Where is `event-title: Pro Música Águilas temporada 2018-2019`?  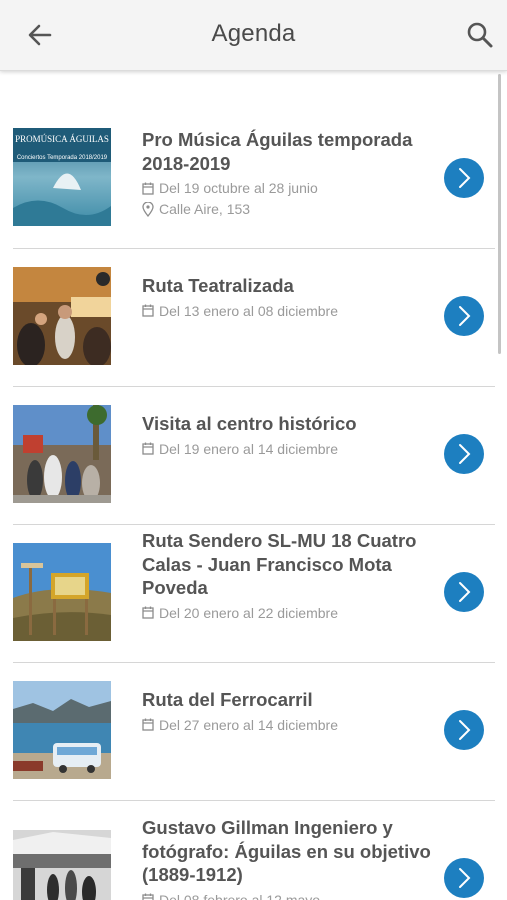
event-title: Pro Música Águilas temporada 2018-2019 is located at coordinates (277, 151).